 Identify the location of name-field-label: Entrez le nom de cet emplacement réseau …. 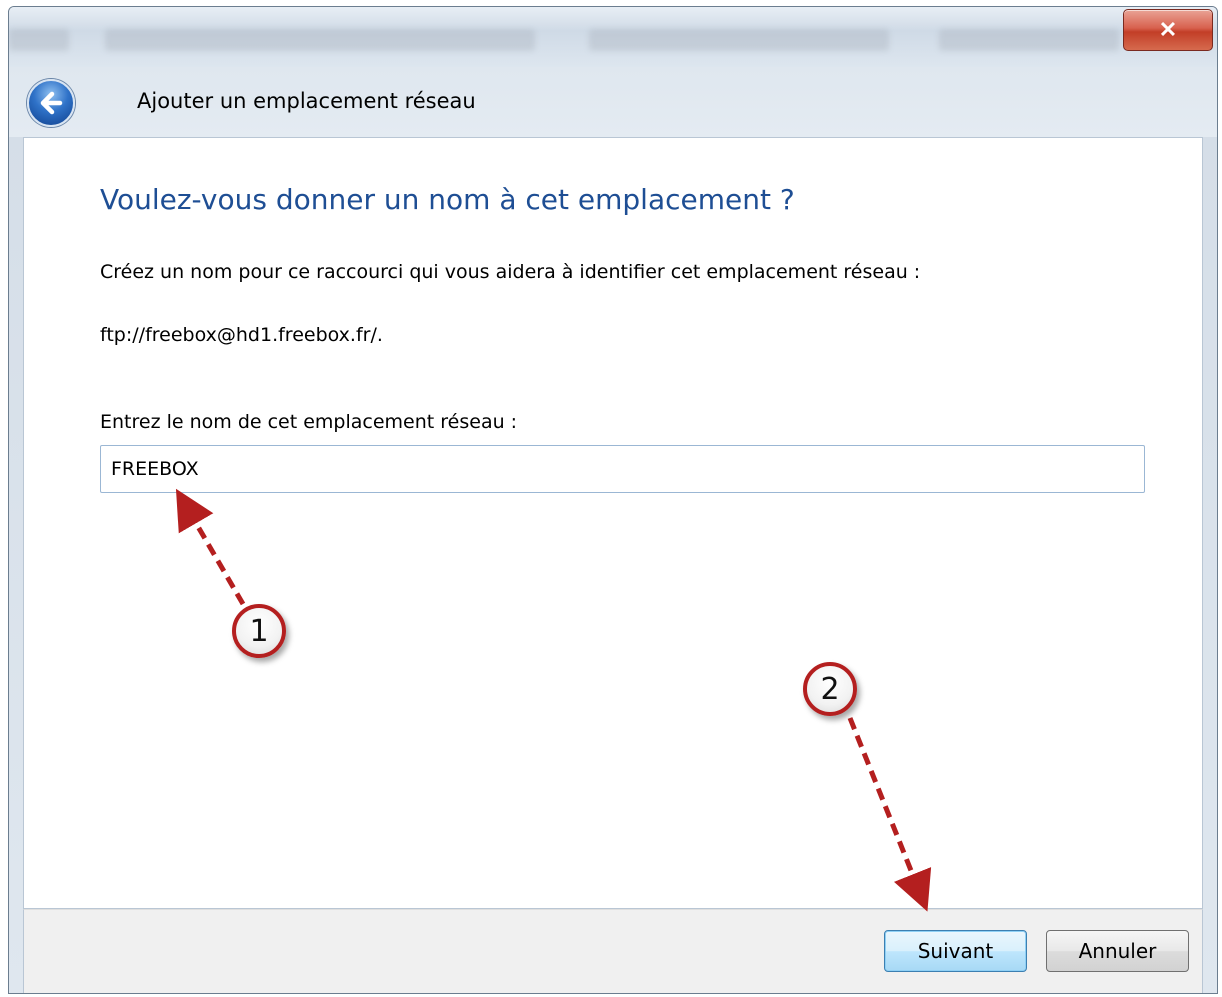
(309, 422).